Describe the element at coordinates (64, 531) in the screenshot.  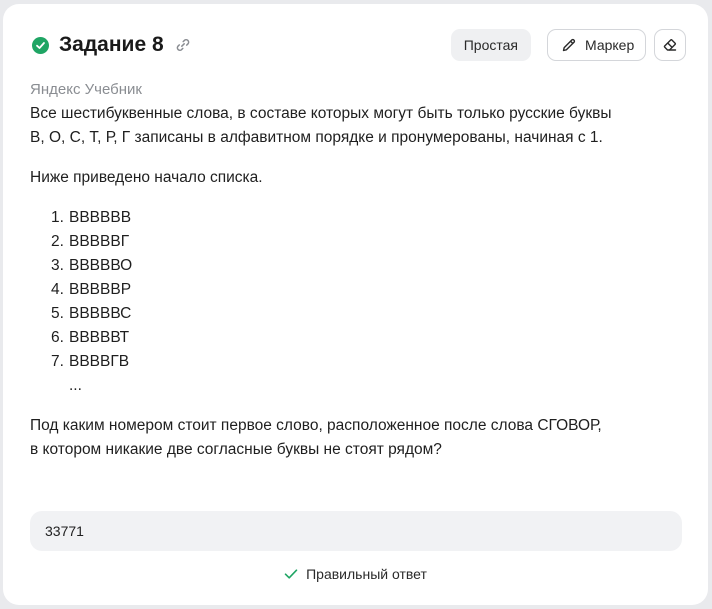
I see `answer-value: 33771` at that location.